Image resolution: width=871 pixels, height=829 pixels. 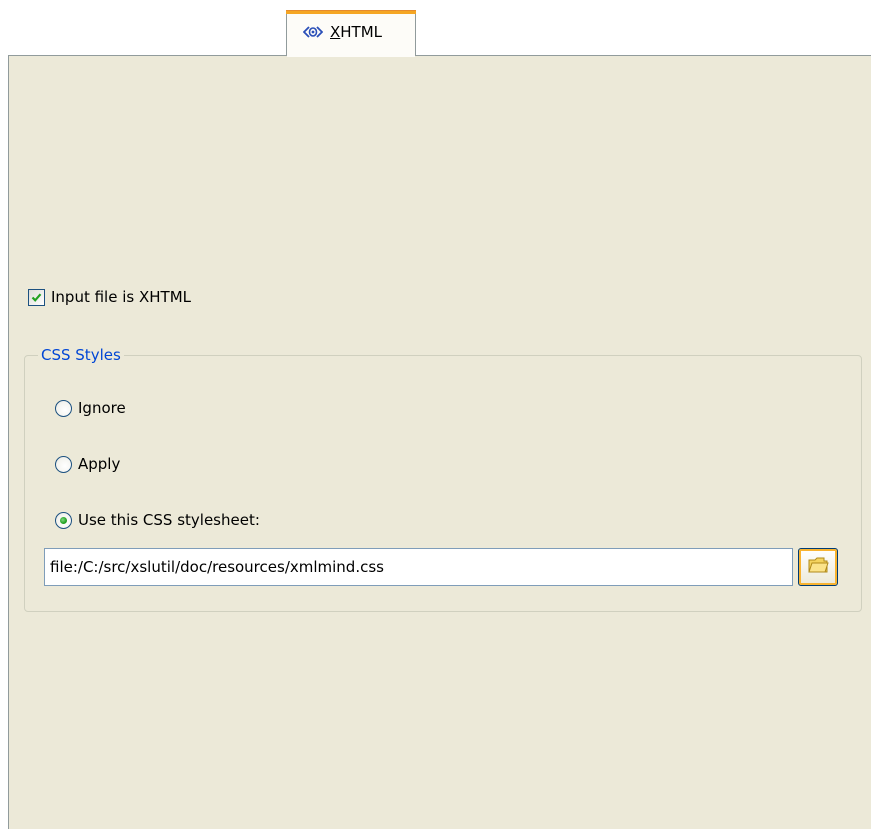 I want to click on radio-use-stylesheet, so click(x=63, y=520).